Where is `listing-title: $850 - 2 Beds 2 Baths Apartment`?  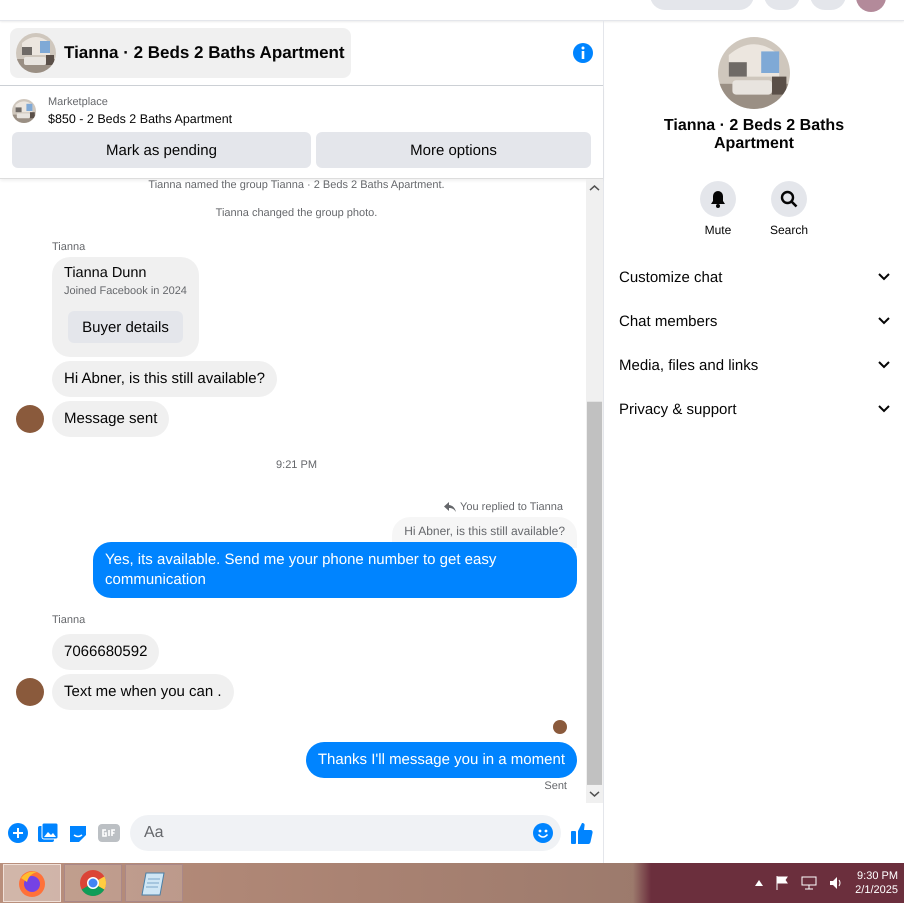
listing-title: $850 - 2 Beds 2 Baths Apartment is located at coordinates (140, 119).